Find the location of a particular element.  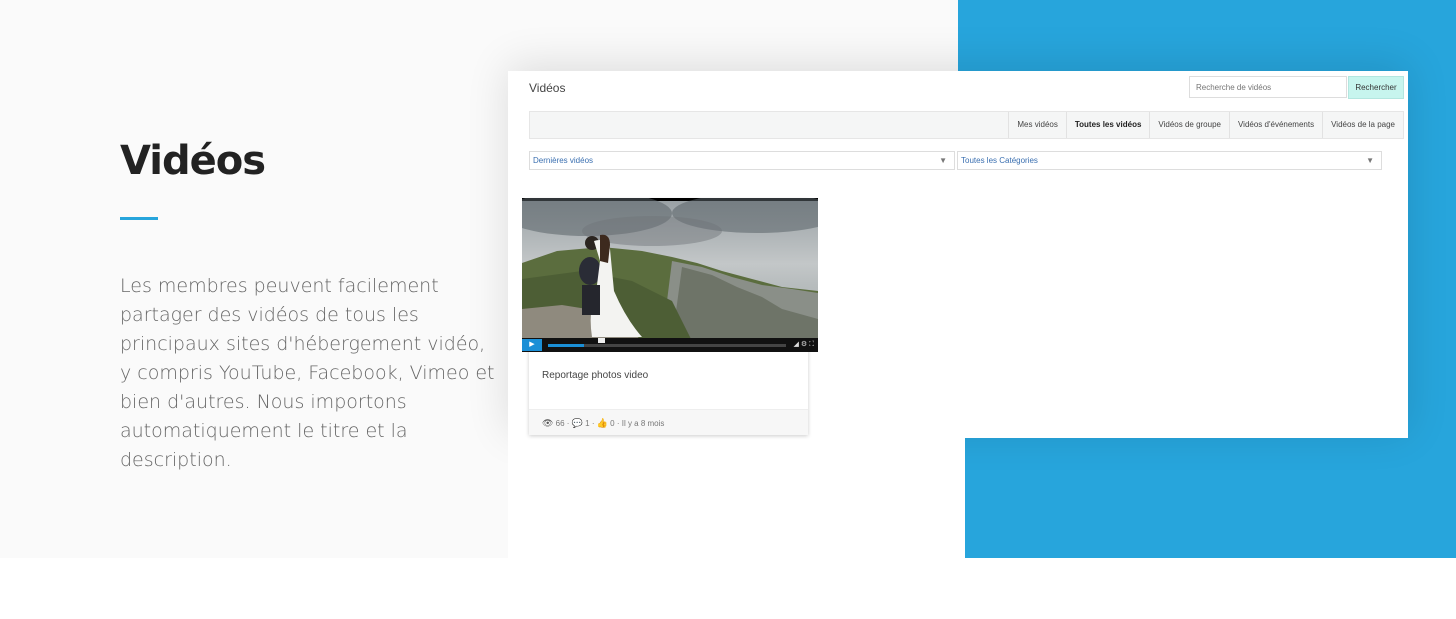

video-player: ▶ ◢ ⚙ ⛶ is located at coordinates (670, 275).